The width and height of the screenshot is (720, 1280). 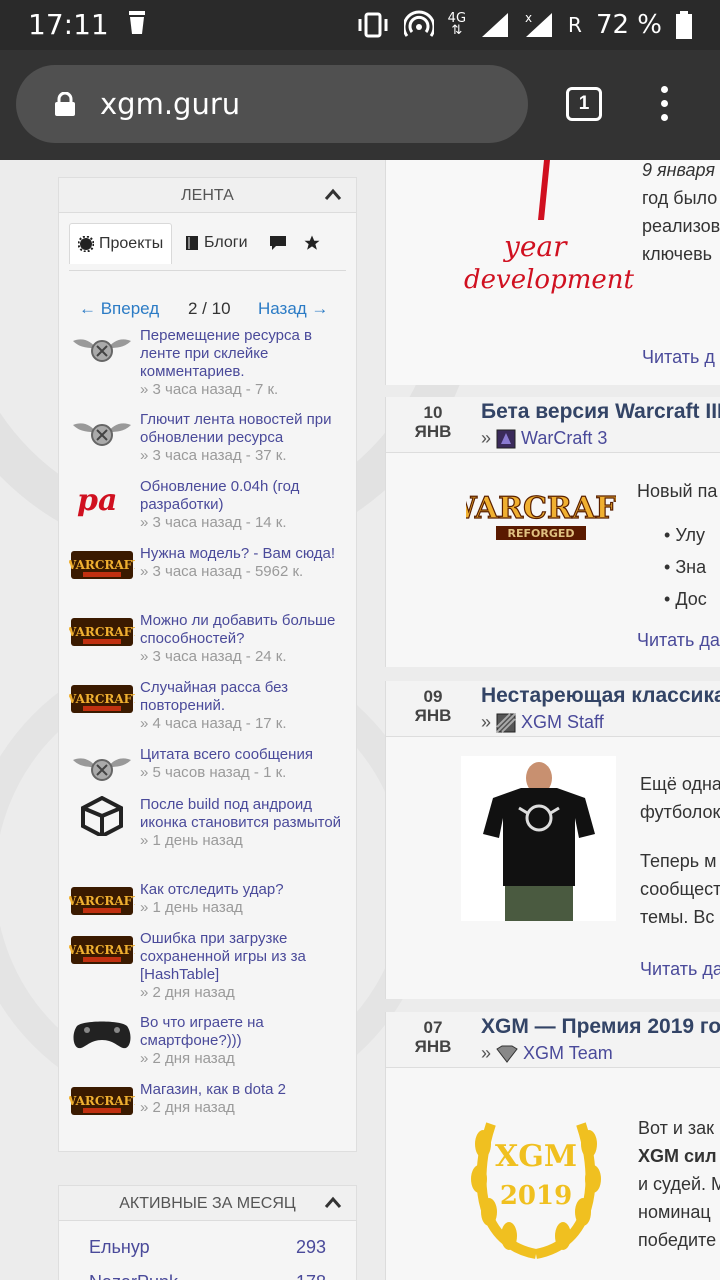 I want to click on post-date: 10 ЯНВ, so click(x=433, y=422).